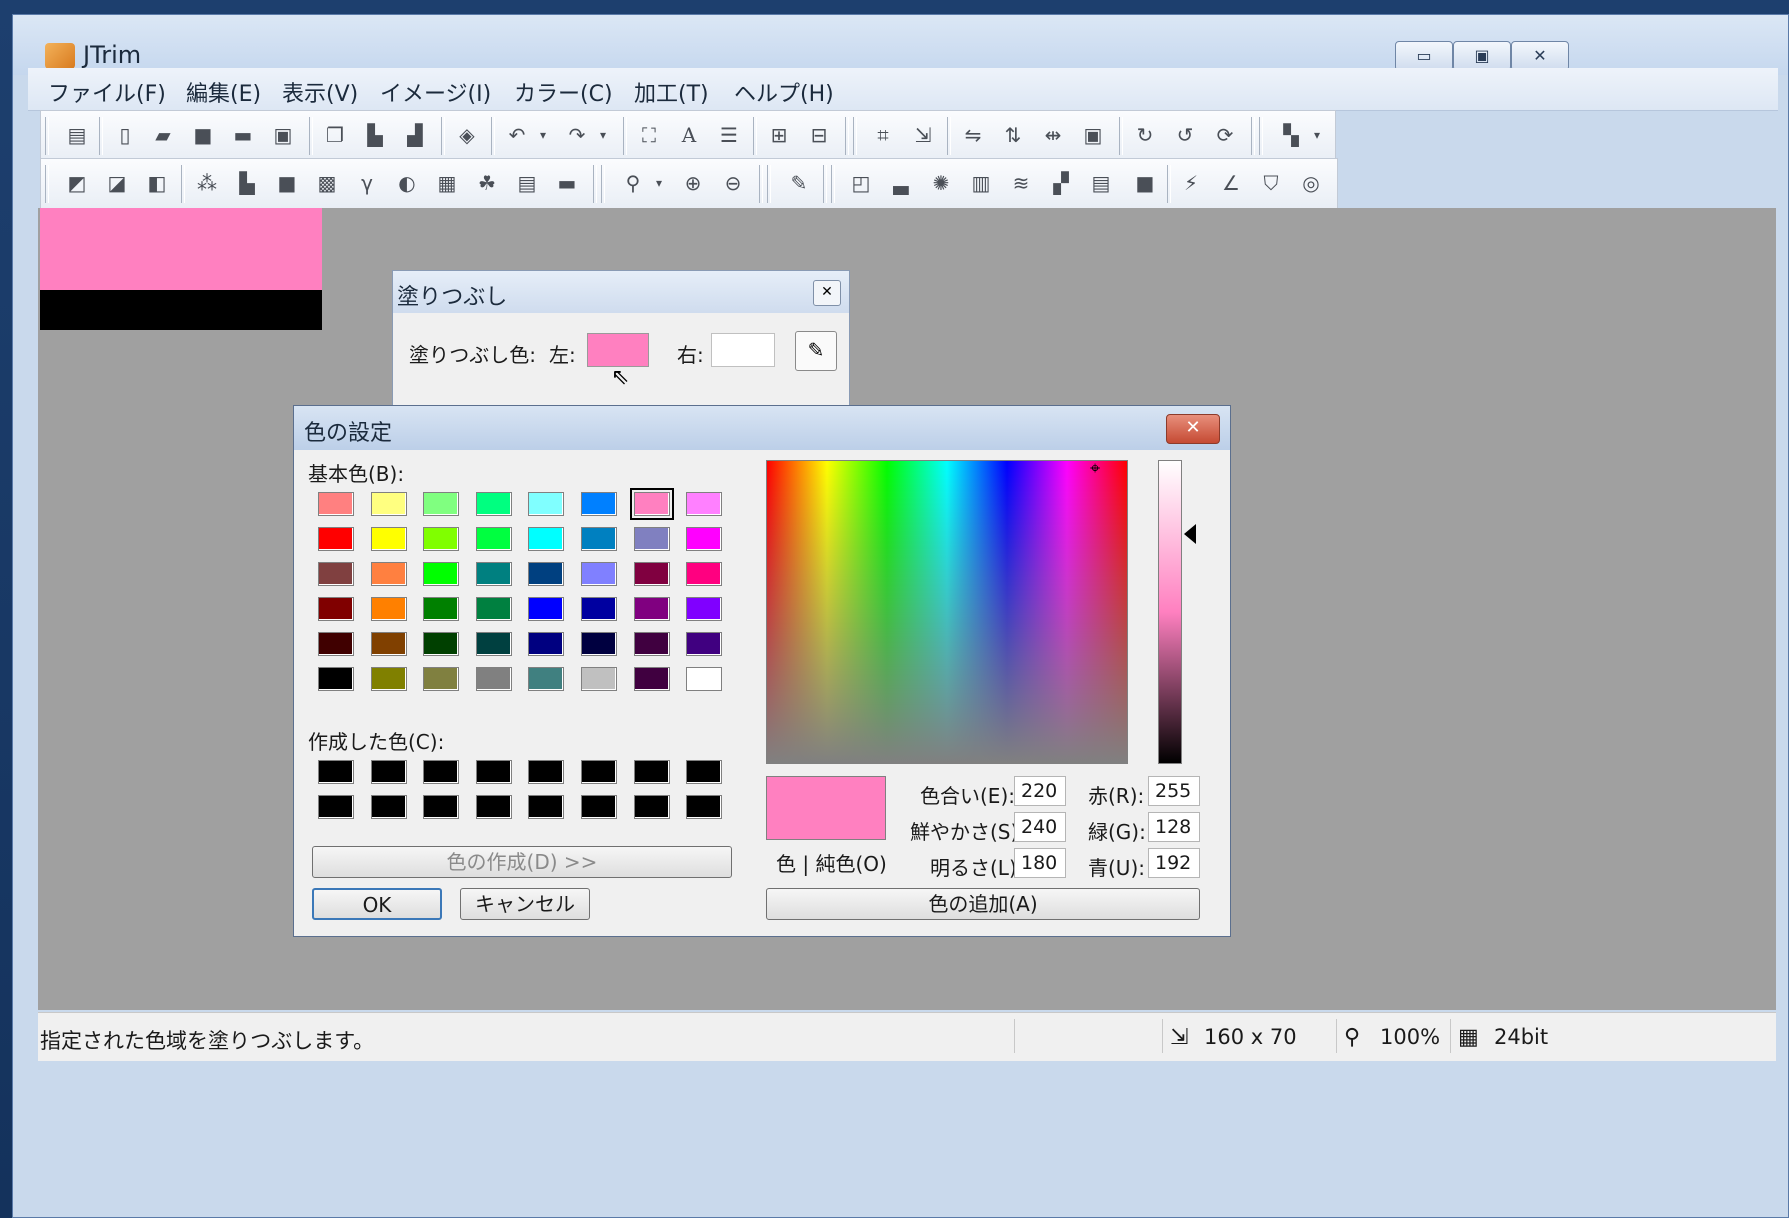 This screenshot has width=1789, height=1218. What do you see at coordinates (1311, 183) in the screenshot?
I see `swirl-icon: ◎` at bounding box center [1311, 183].